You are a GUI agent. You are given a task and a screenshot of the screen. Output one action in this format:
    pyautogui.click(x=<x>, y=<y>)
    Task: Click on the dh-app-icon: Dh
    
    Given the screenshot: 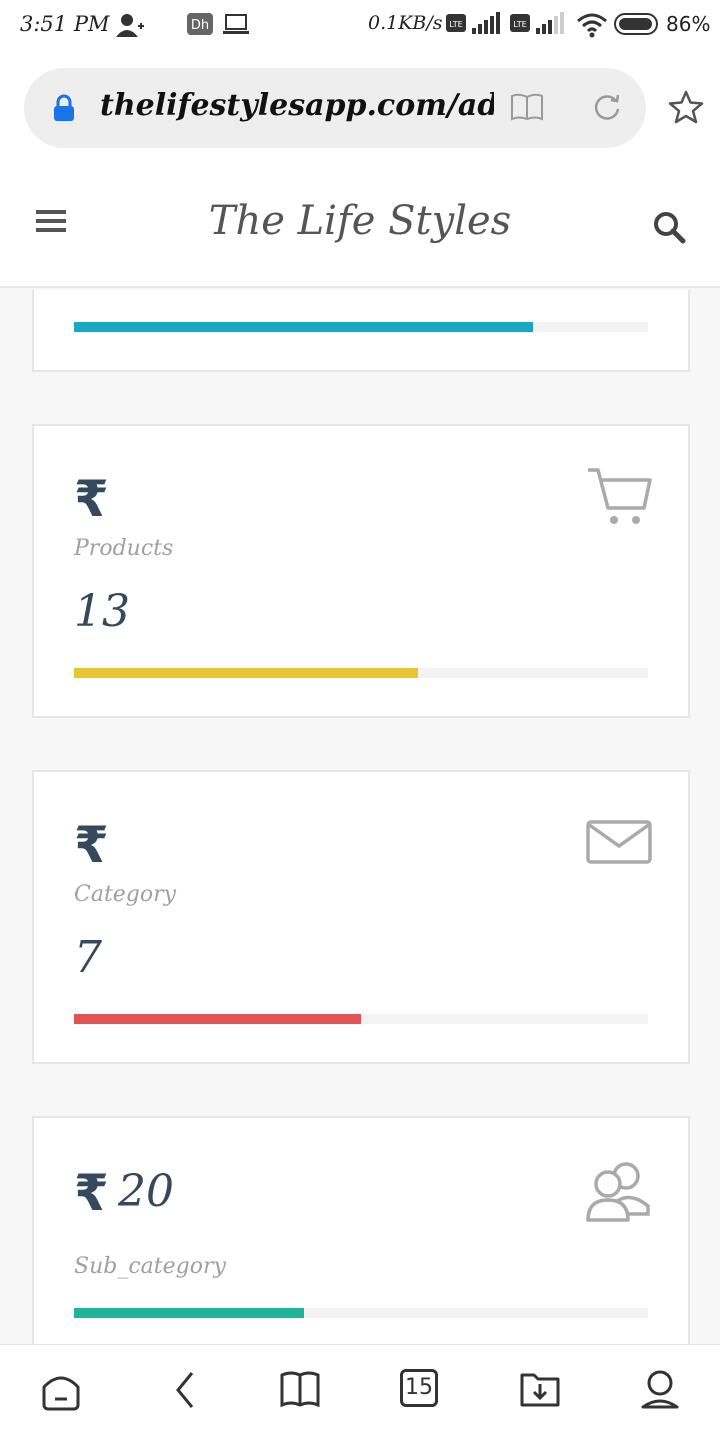 What is the action you would take?
    pyautogui.click(x=200, y=26)
    